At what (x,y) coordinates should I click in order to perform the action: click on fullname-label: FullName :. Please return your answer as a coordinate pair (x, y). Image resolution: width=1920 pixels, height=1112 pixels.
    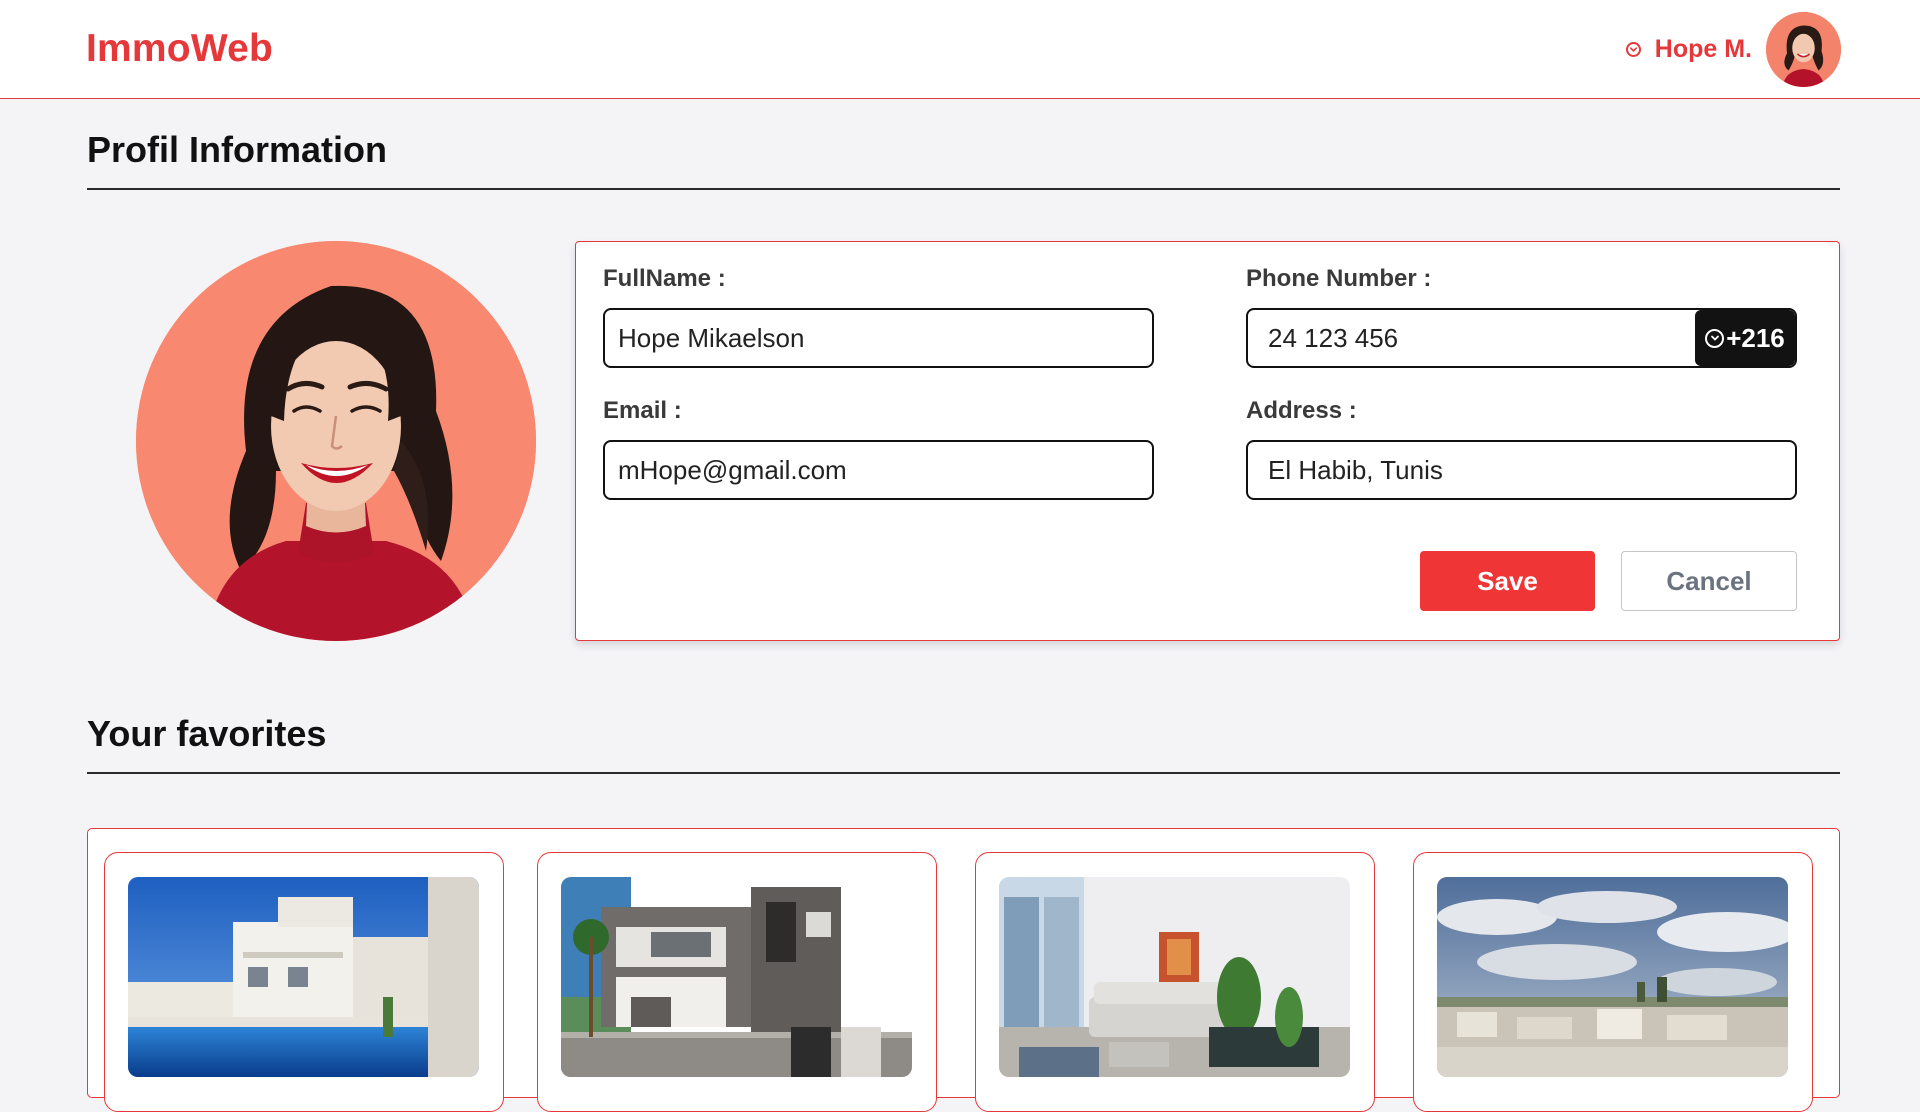
    Looking at the image, I should click on (664, 278).